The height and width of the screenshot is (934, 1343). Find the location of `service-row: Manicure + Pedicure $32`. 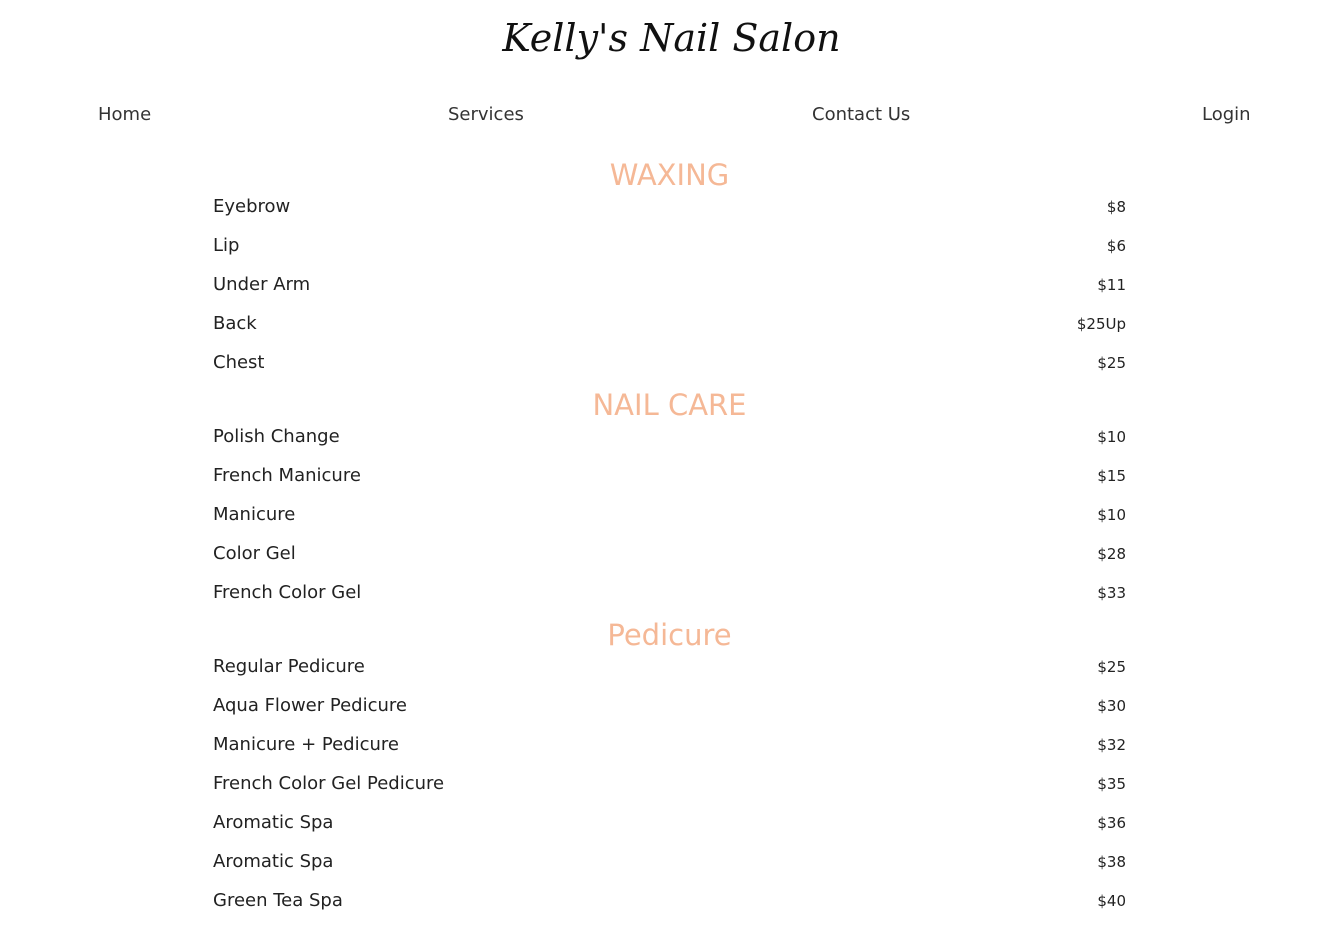

service-row: Manicure + Pedicure $32 is located at coordinates (669, 751).